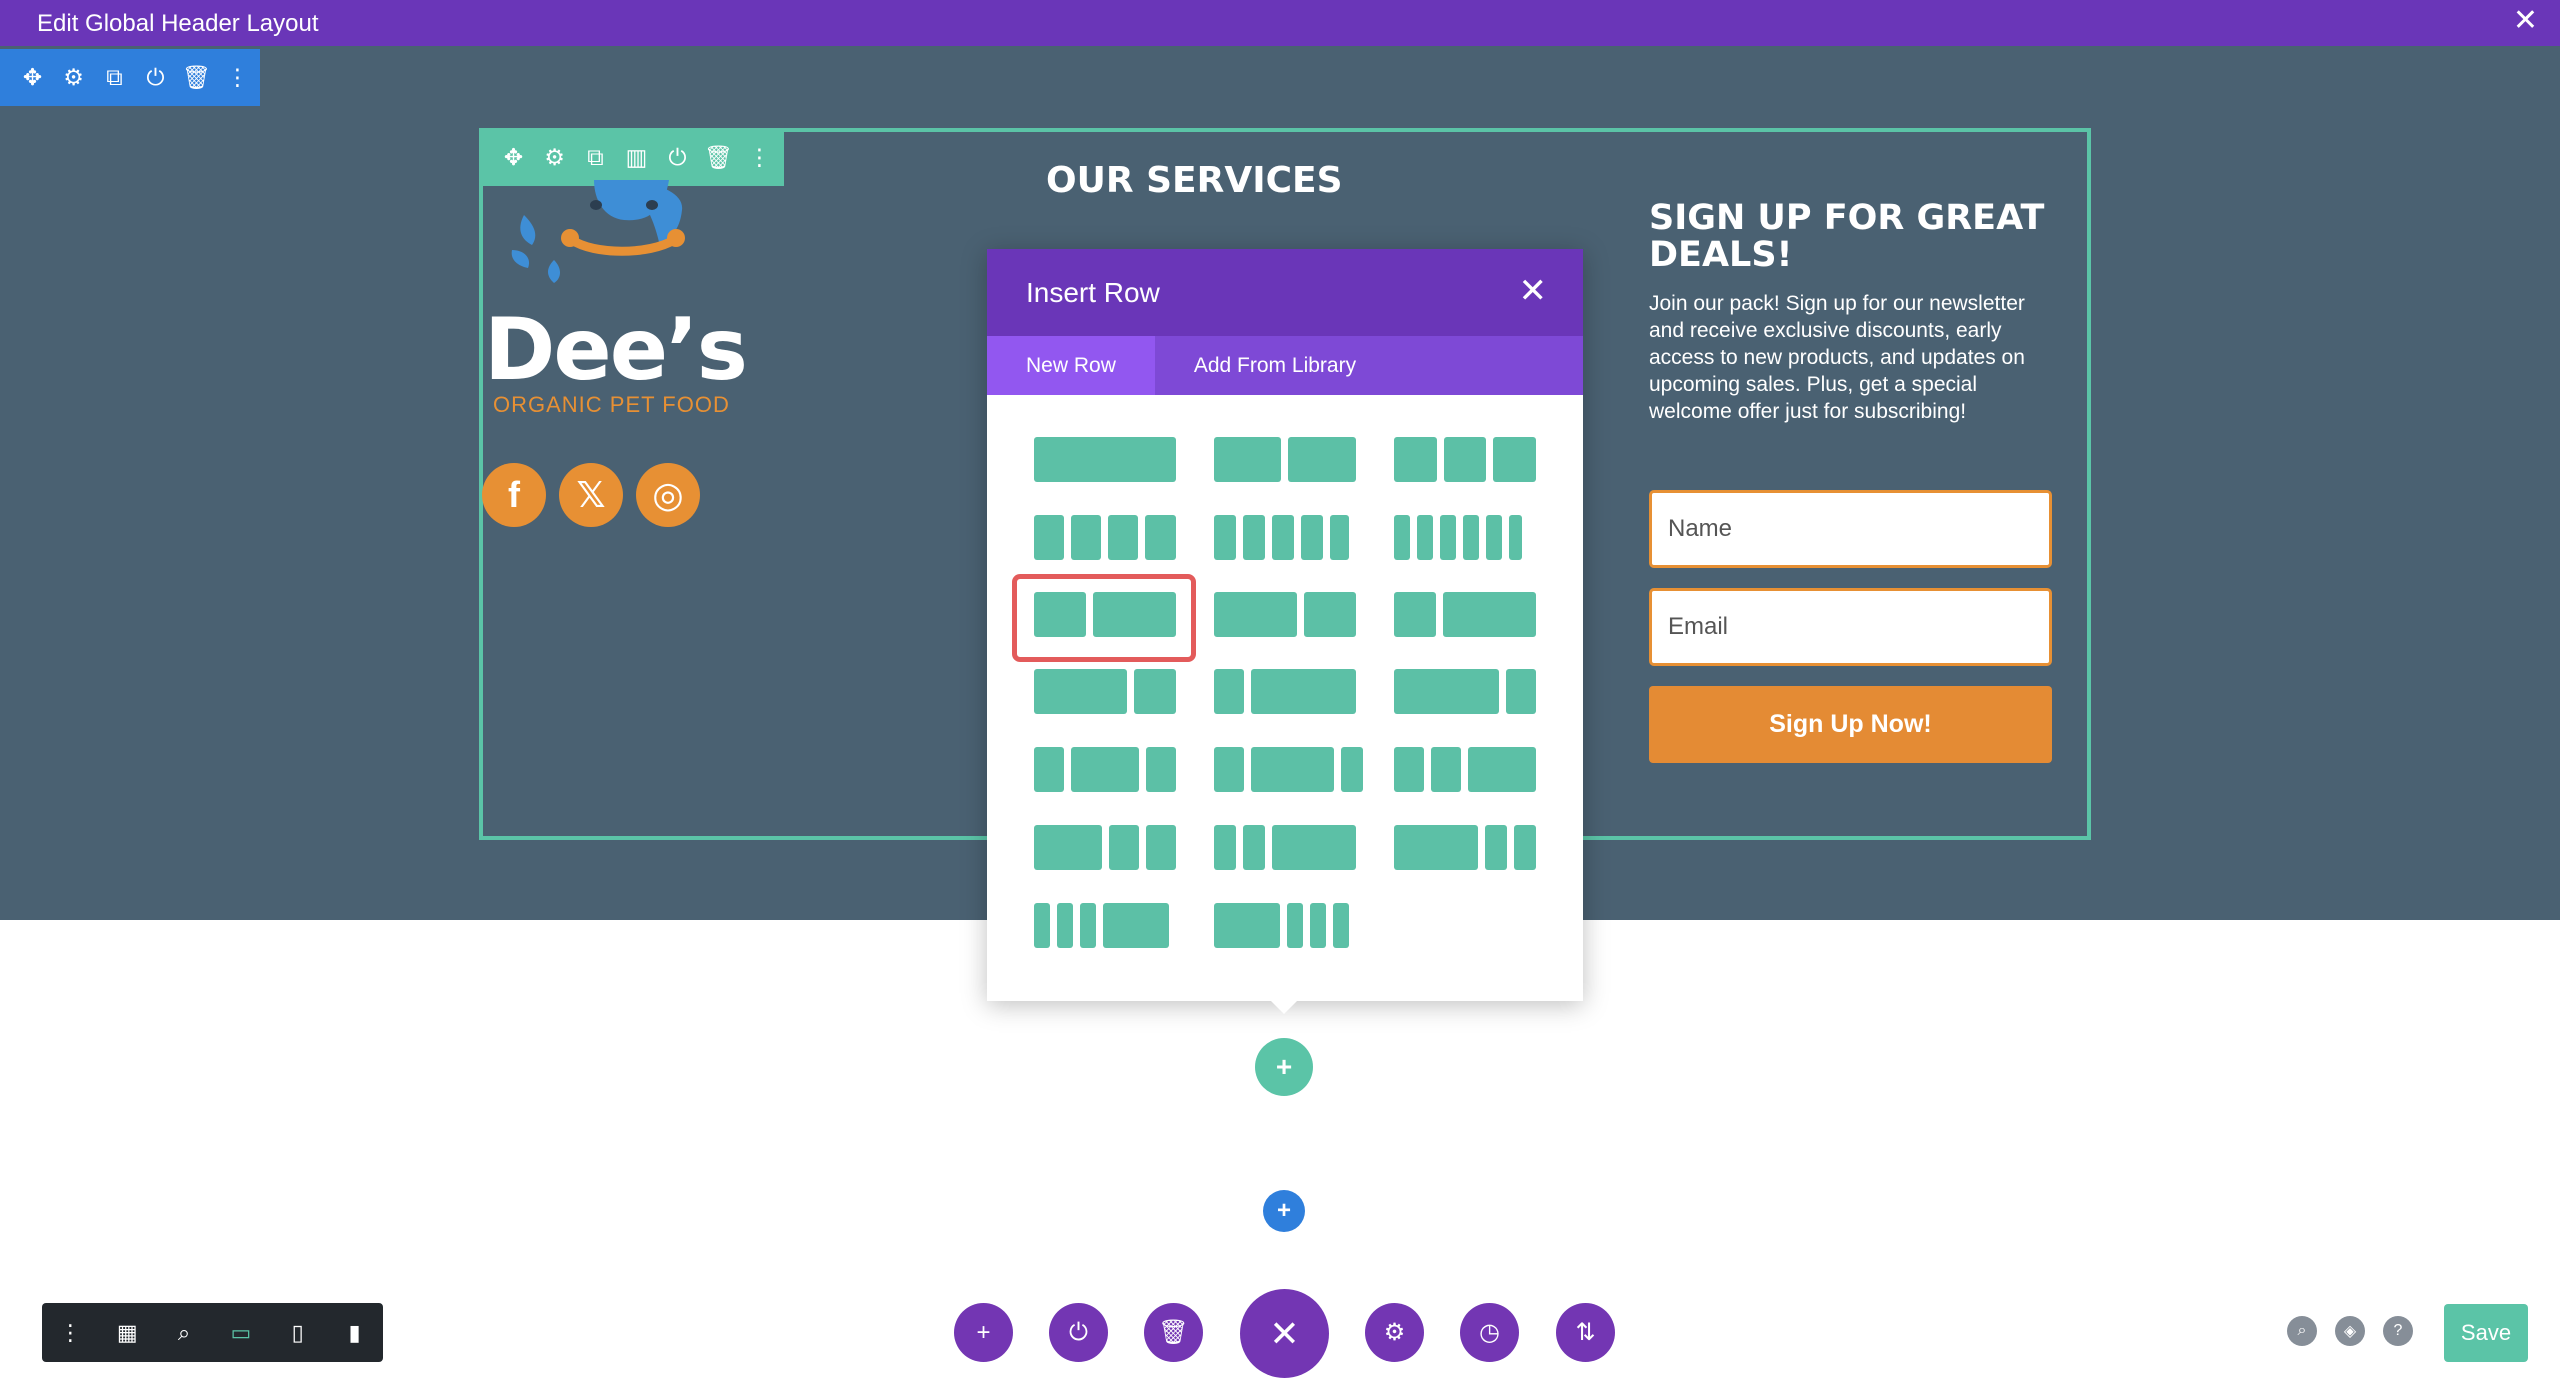  Describe the element at coordinates (1105, 769) in the screenshot. I see `layout-1-2-1-col` at that location.